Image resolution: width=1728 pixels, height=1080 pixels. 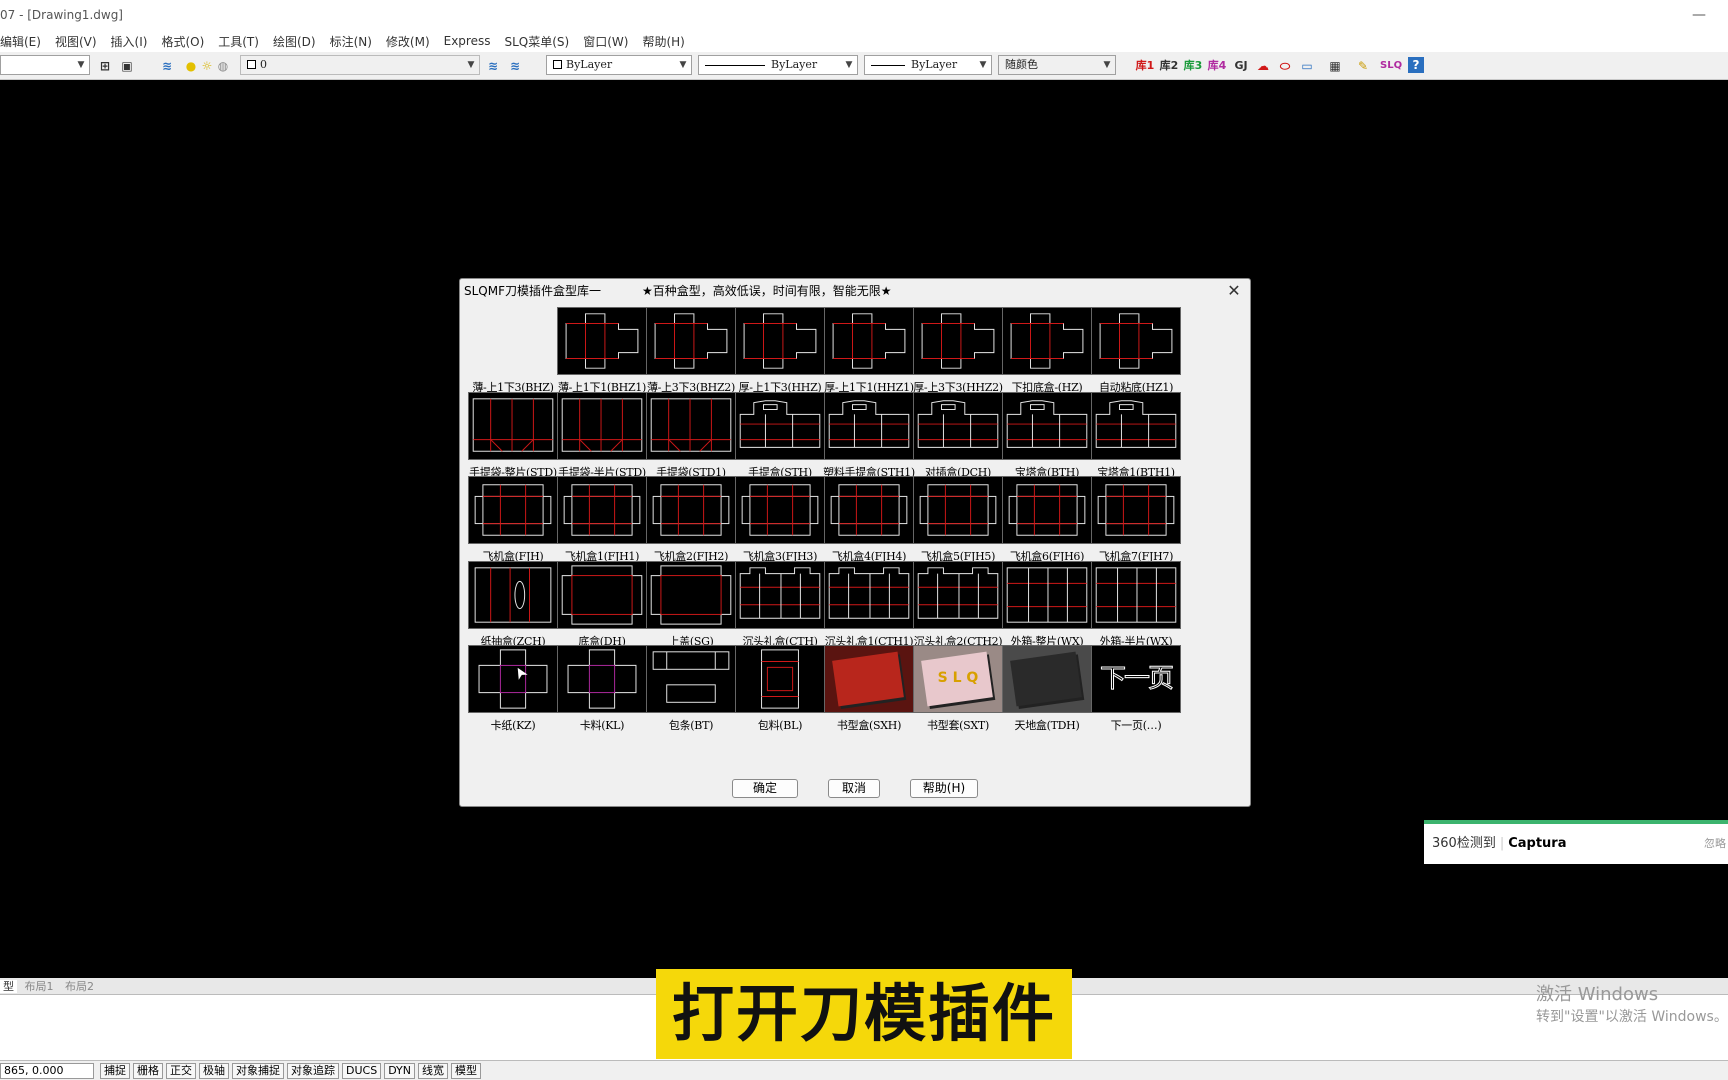 I want to click on box-type-item: 包条(BT), so click(x=691, y=691).